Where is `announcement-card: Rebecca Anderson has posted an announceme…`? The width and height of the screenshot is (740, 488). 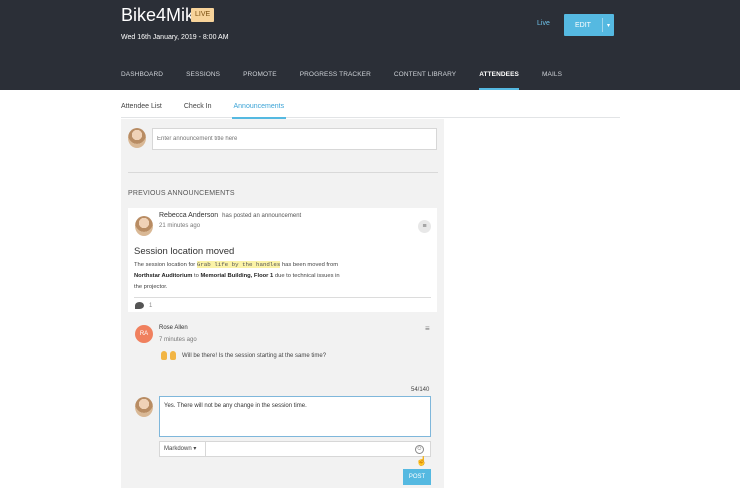
announcement-card: Rebecca Anderson has posted an announceme… is located at coordinates (282, 260).